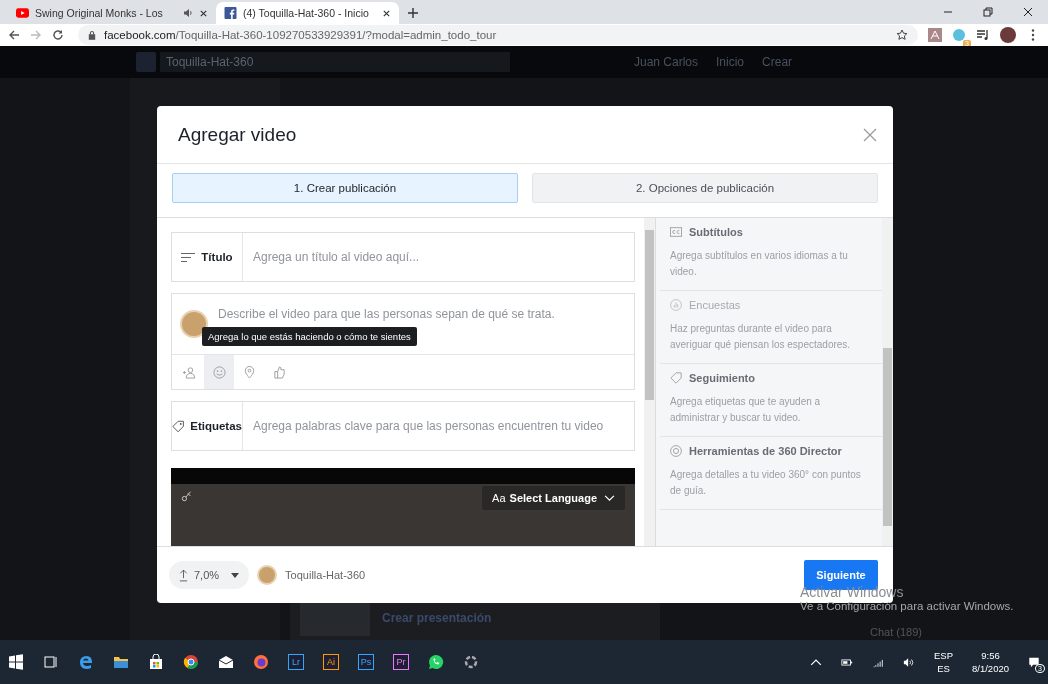  What do you see at coordinates (16, 662) in the screenshot?
I see `windows-start-icon` at bounding box center [16, 662].